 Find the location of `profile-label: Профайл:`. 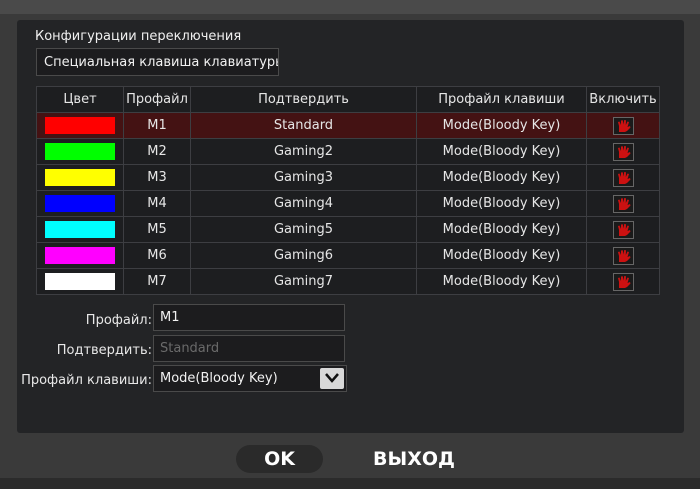

profile-label: Профайл: is located at coordinates (118, 320).